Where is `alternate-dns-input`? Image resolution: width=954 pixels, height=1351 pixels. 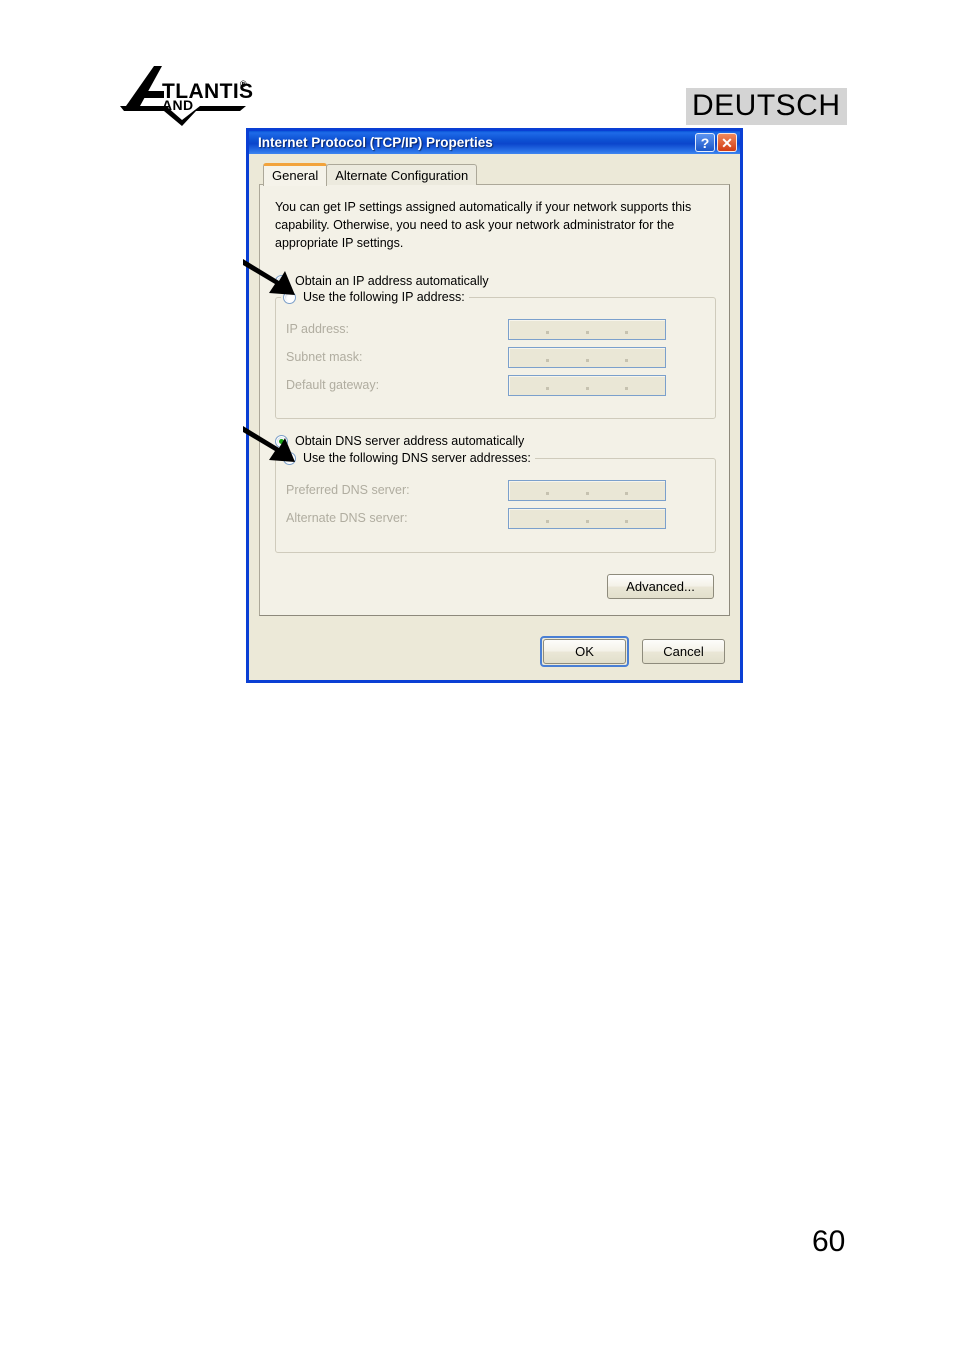
alternate-dns-input is located at coordinates (587, 518).